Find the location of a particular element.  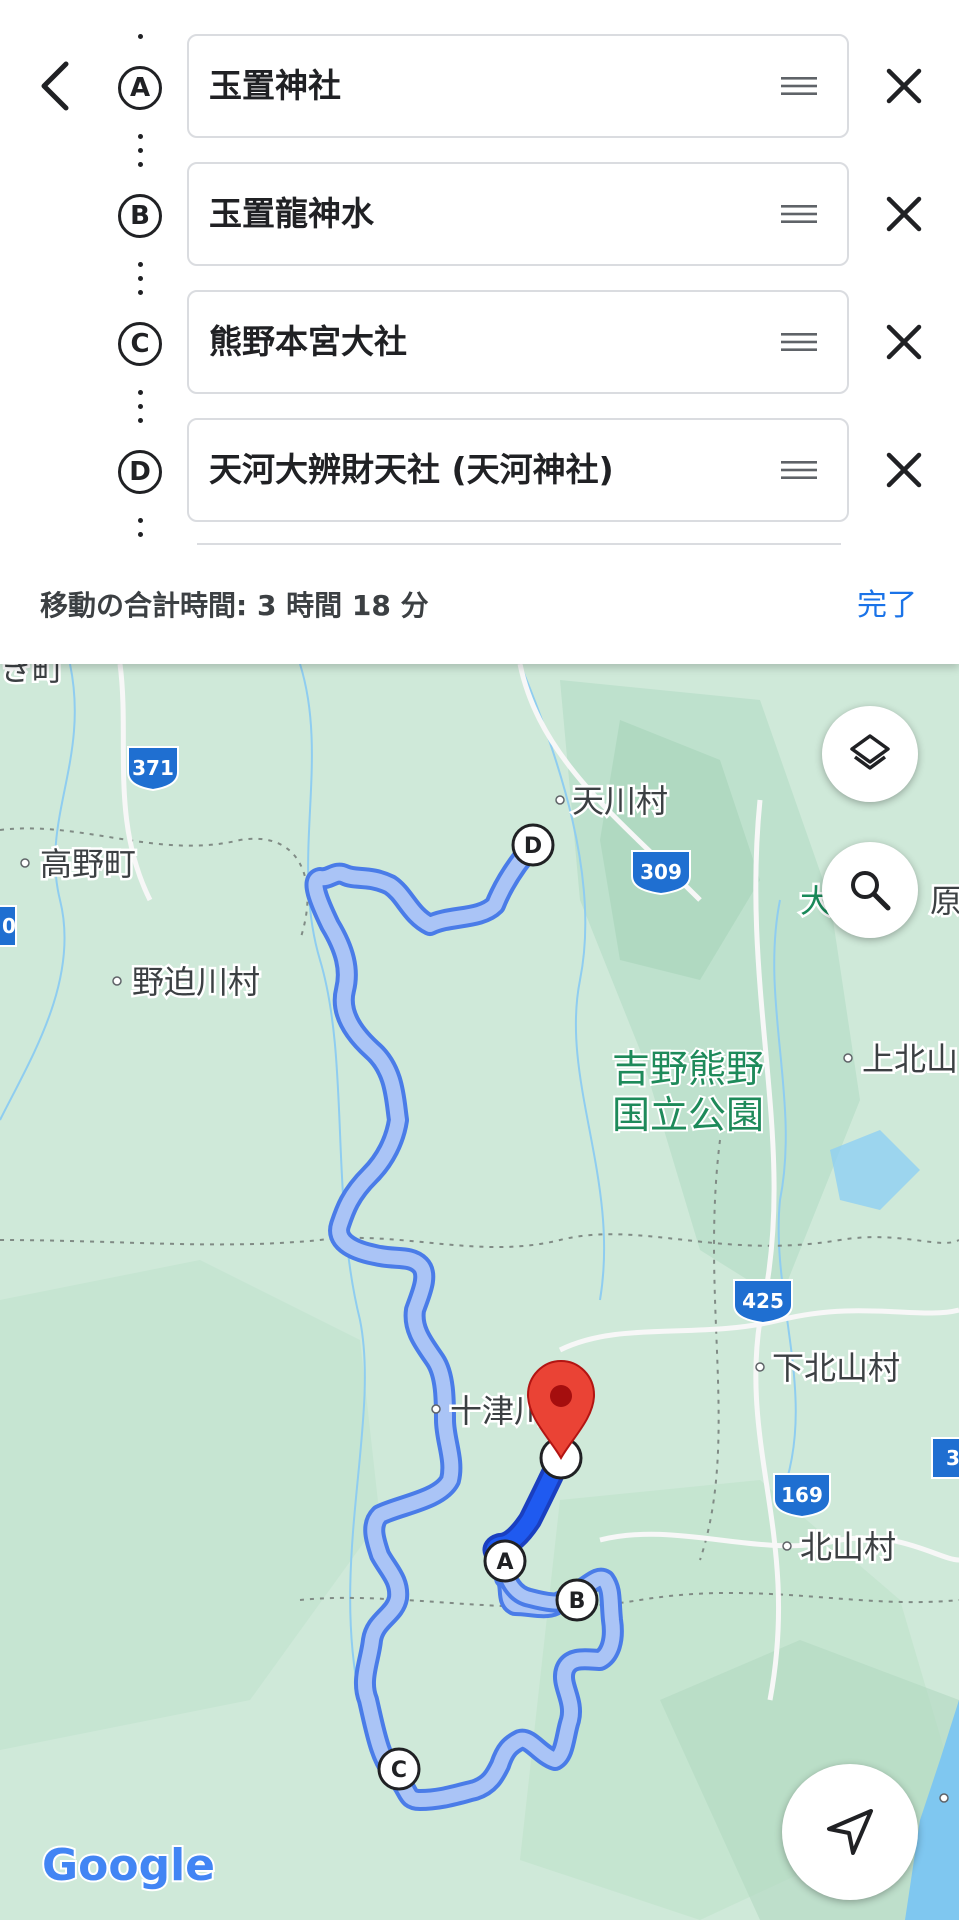

stop-row-c: C 熊野本宮大社 is located at coordinates (479, 344).